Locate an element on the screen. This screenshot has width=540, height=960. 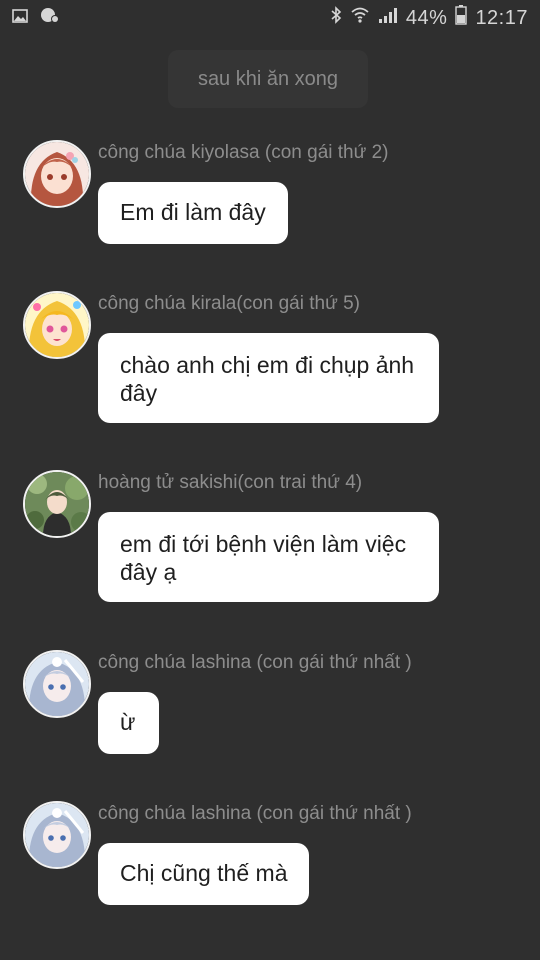
message-bubble: ừ is located at coordinates (128, 723).